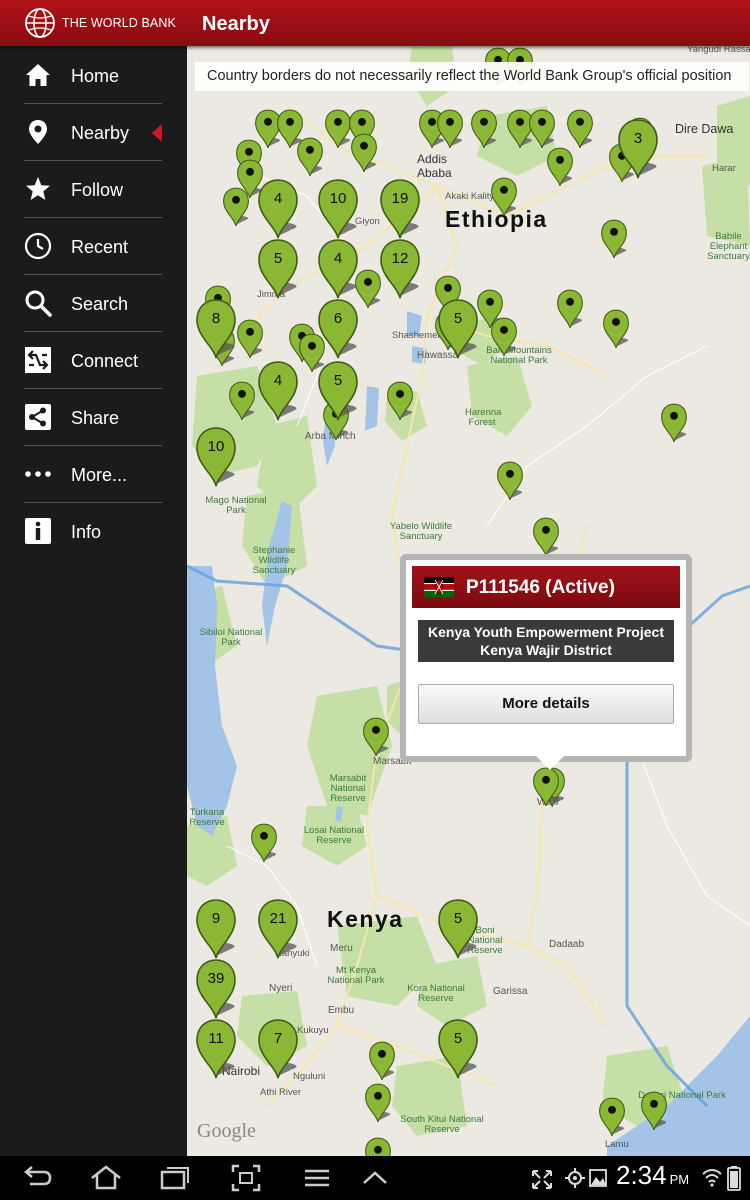 The width and height of the screenshot is (750, 1200). What do you see at coordinates (598, 1178) in the screenshot?
I see `gallery-notification-icon` at bounding box center [598, 1178].